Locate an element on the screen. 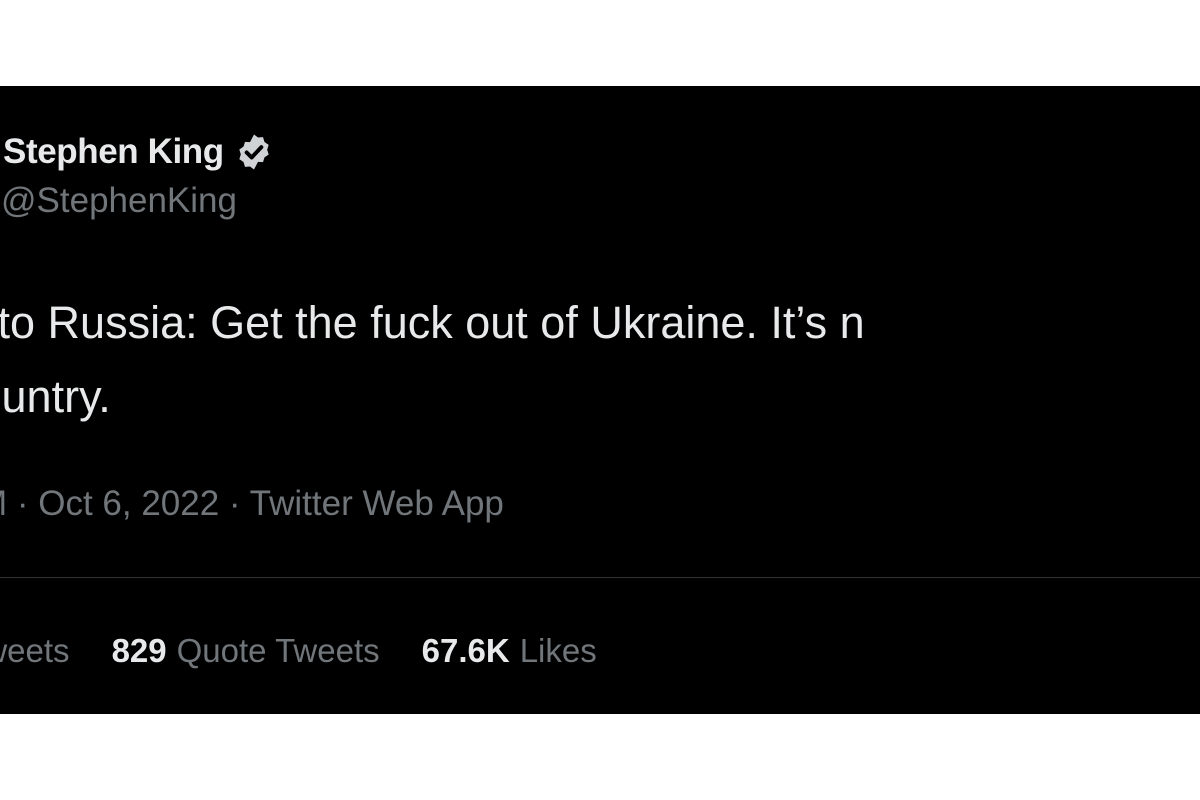 This screenshot has height=800, width=1200. quote-tweets-count: 829 is located at coordinates (139, 650).